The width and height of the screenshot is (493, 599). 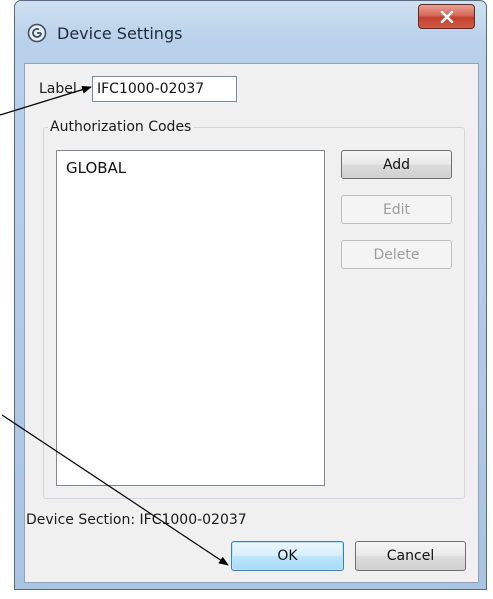 What do you see at coordinates (46, 100) in the screenshot?
I see `arrow-to-label-field` at bounding box center [46, 100].